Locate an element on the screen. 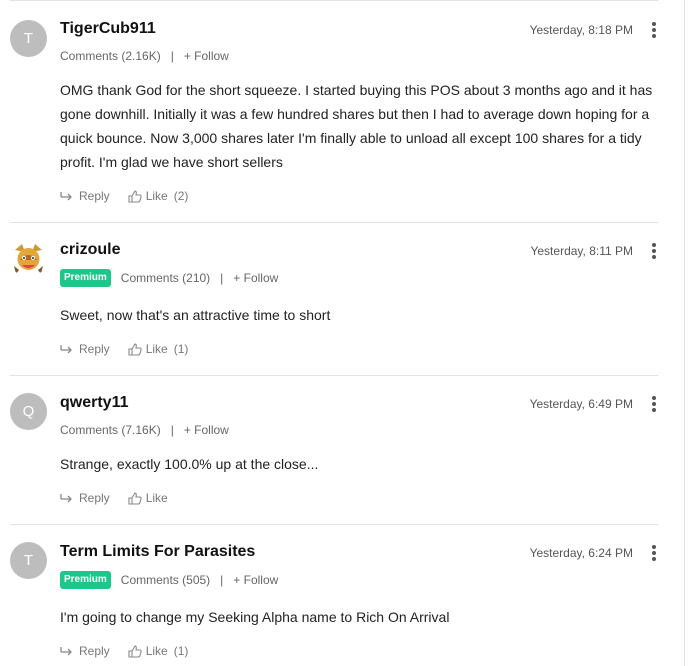  like-button: Like (2) is located at coordinates (158, 196).